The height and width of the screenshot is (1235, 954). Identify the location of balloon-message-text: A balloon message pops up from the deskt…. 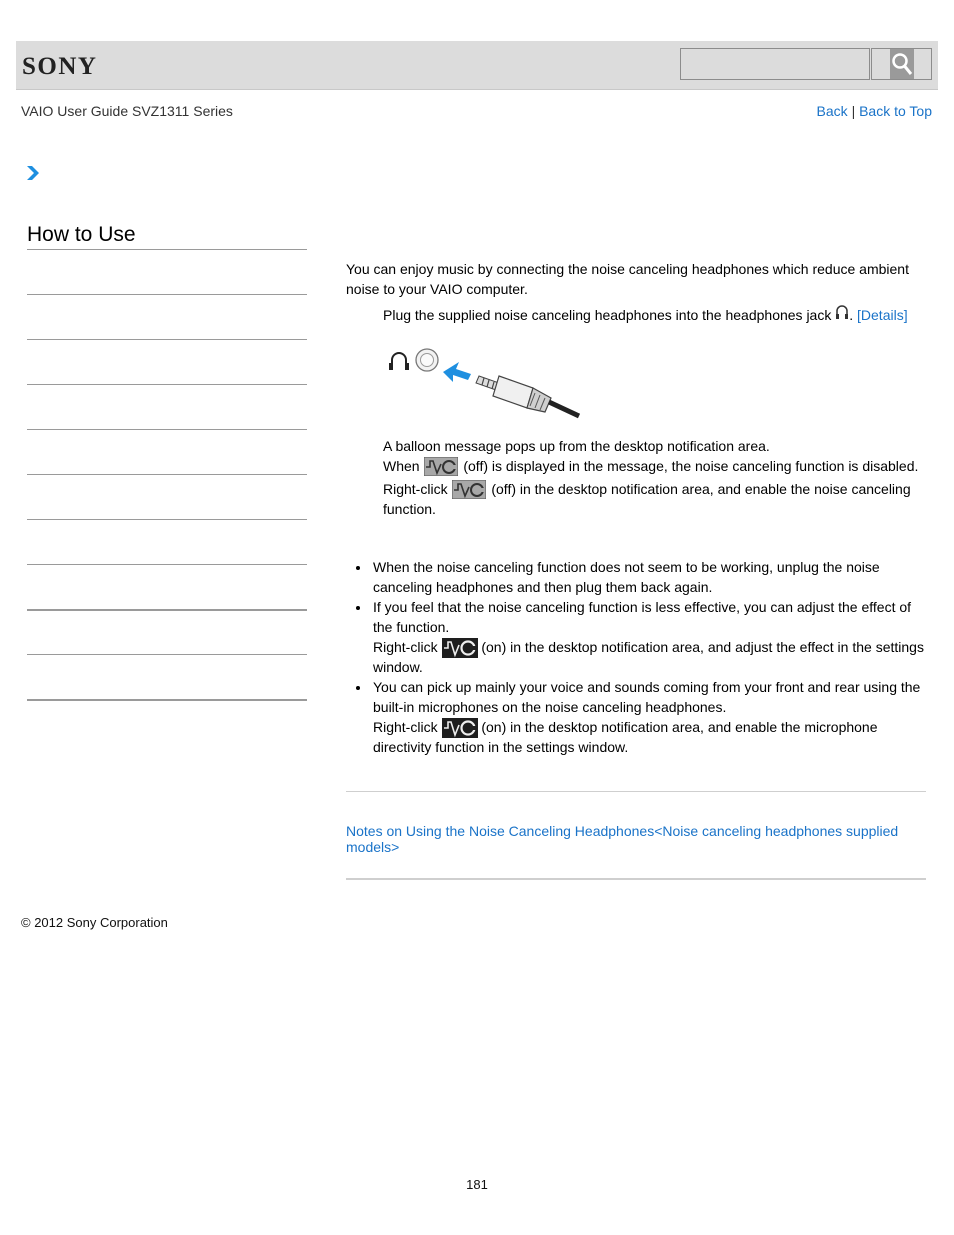
(576, 446).